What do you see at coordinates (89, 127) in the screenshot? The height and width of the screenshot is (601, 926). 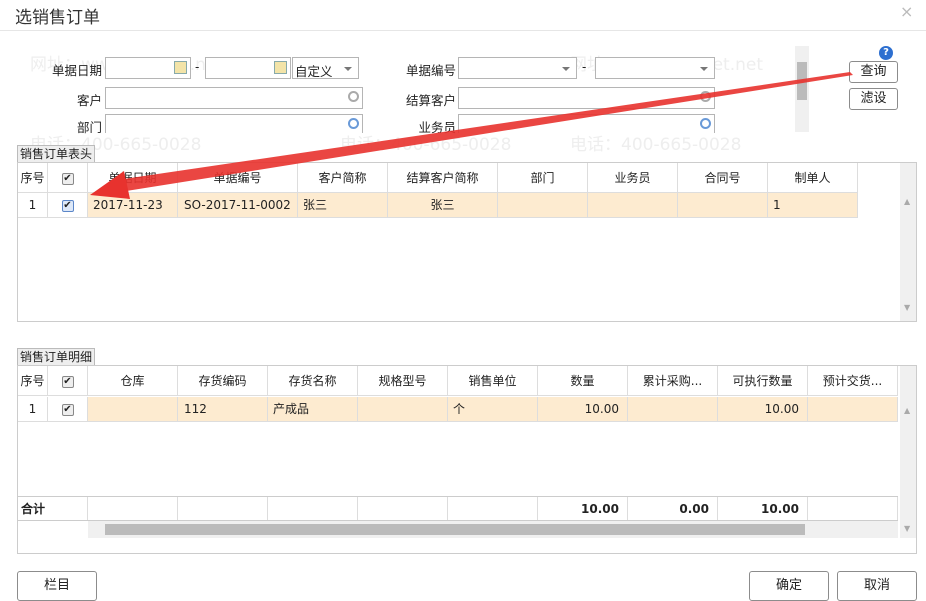 I see `department-label: 部门` at bounding box center [89, 127].